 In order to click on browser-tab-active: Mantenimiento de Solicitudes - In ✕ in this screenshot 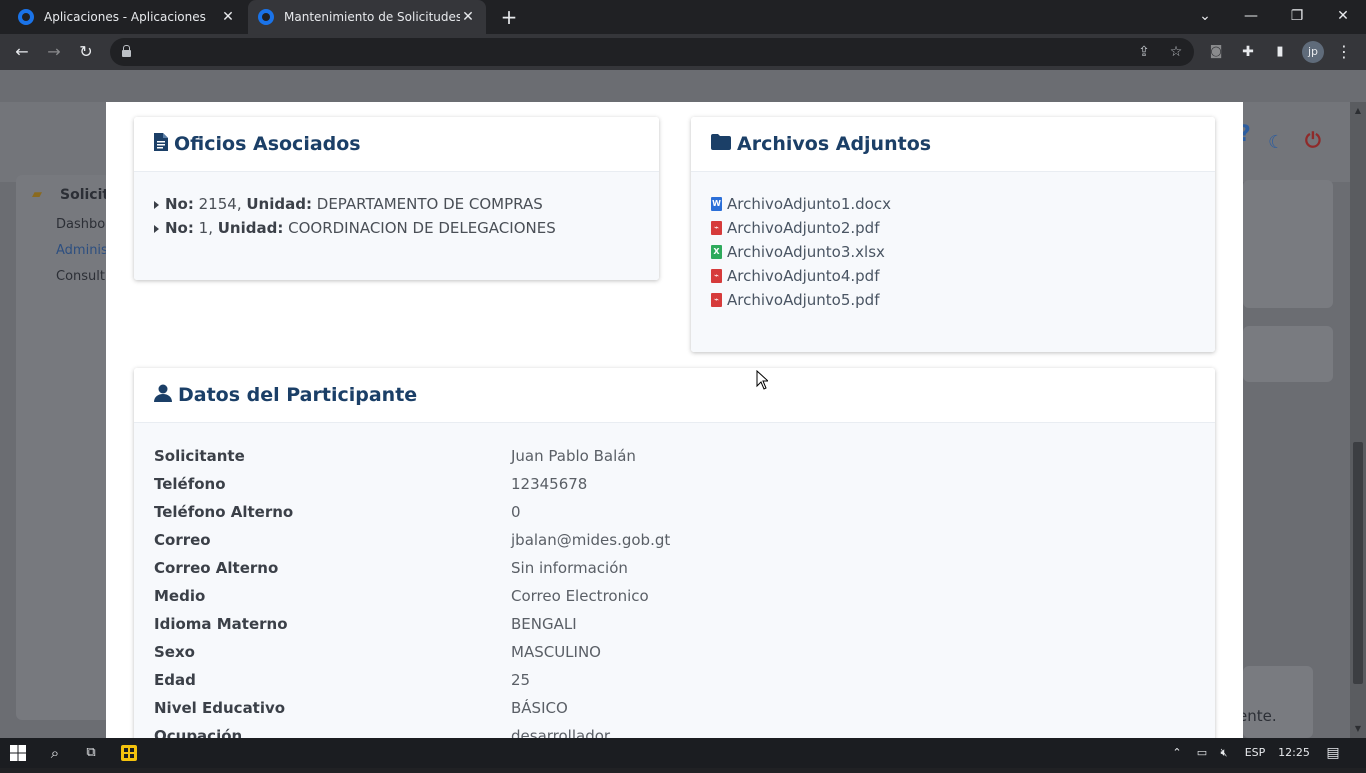, I will do `click(367, 17)`.